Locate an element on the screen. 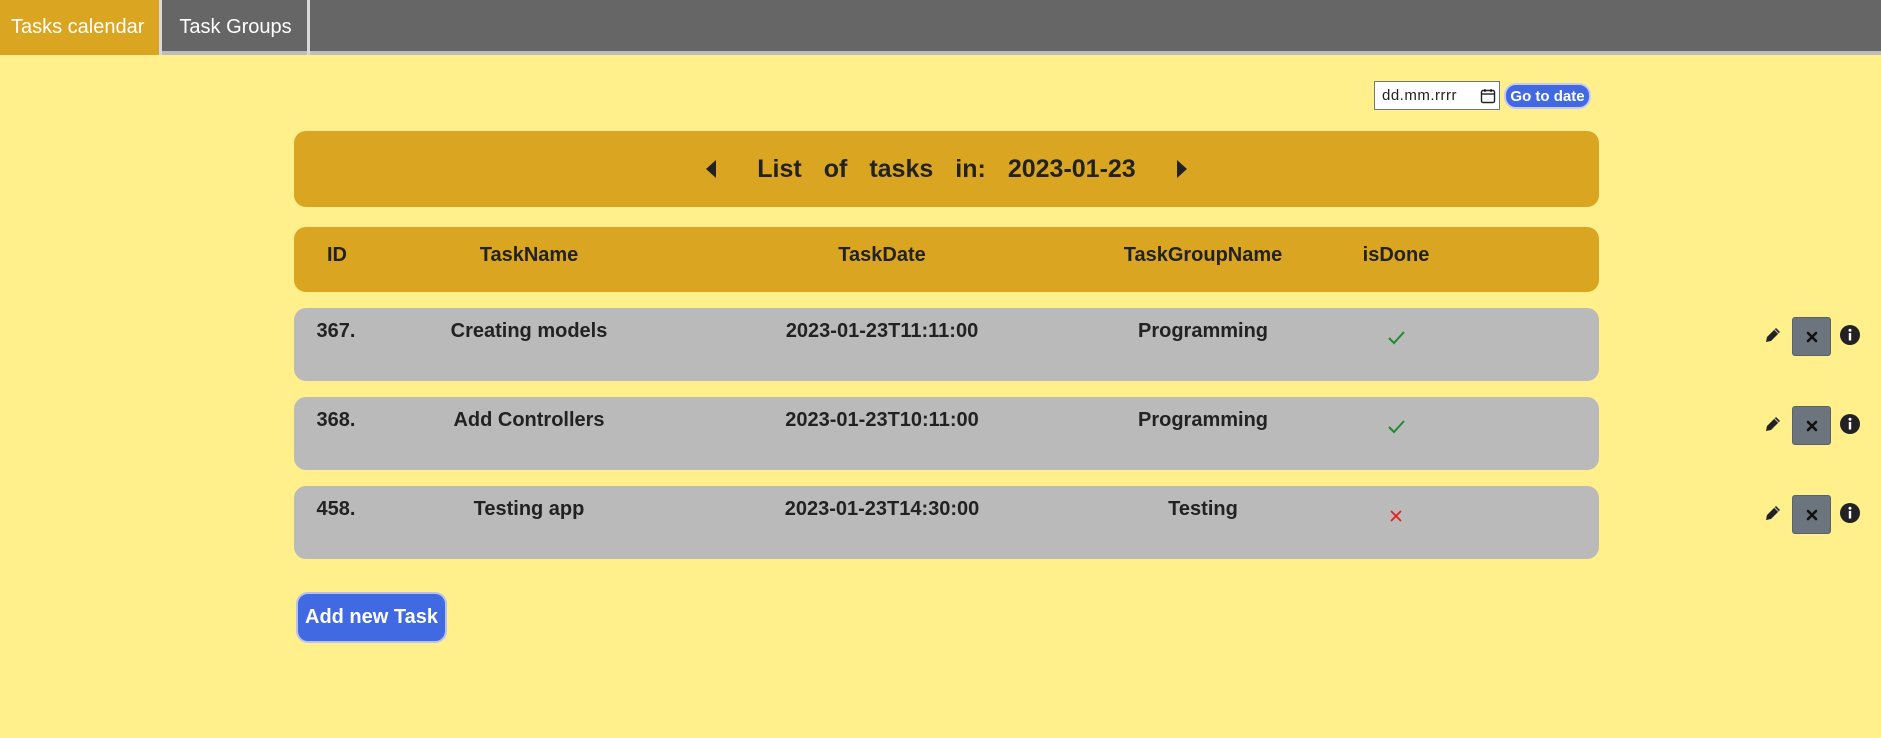 This screenshot has width=1881, height=738. column-header-isdone: isDone is located at coordinates (1396, 255).